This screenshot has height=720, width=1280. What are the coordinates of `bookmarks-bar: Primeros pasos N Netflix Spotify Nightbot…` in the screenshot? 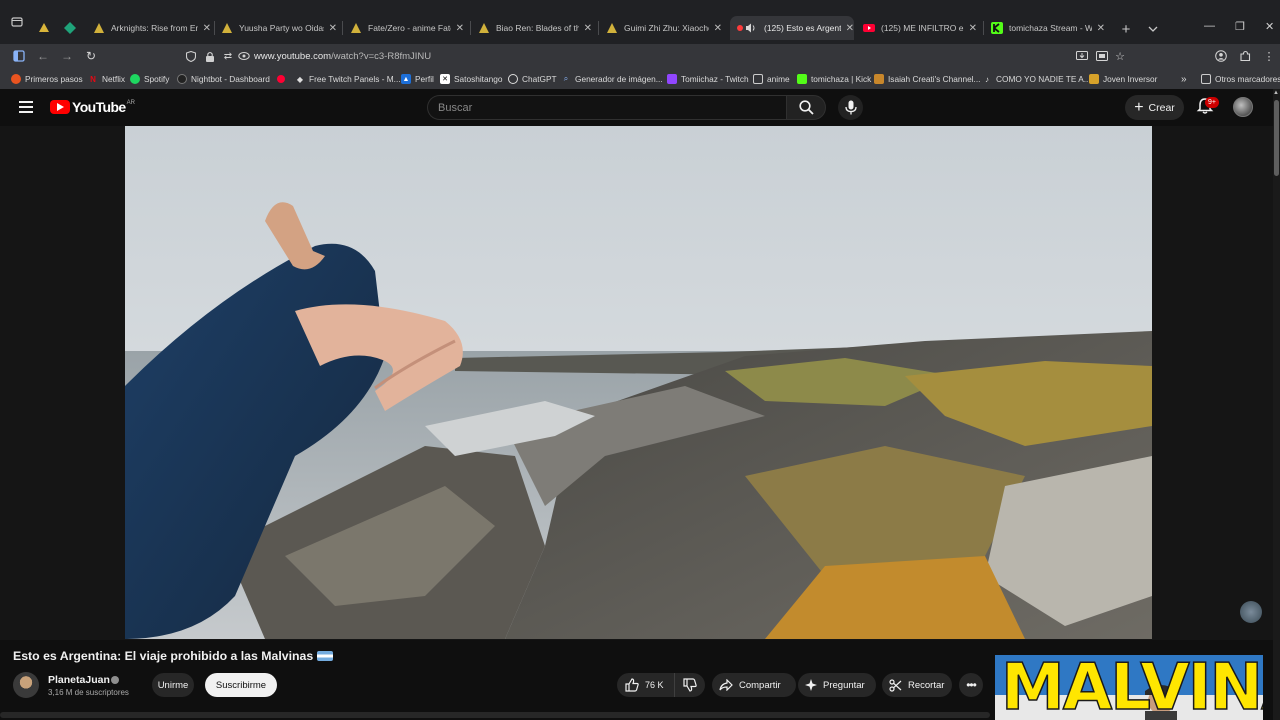 It's located at (640, 79).